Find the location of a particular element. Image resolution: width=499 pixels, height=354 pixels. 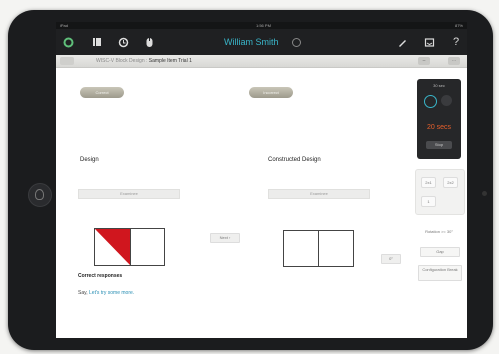

camera-dot is located at coordinates (484, 193).